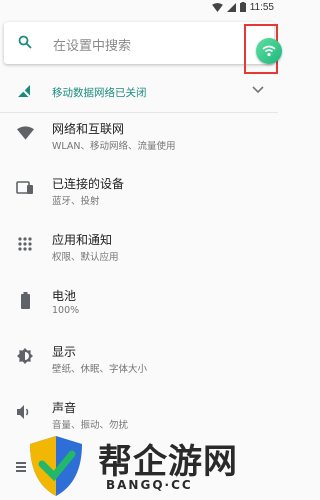  What do you see at coordinates (261, 7) in the screenshot?
I see `status-time: 11:55` at bounding box center [261, 7].